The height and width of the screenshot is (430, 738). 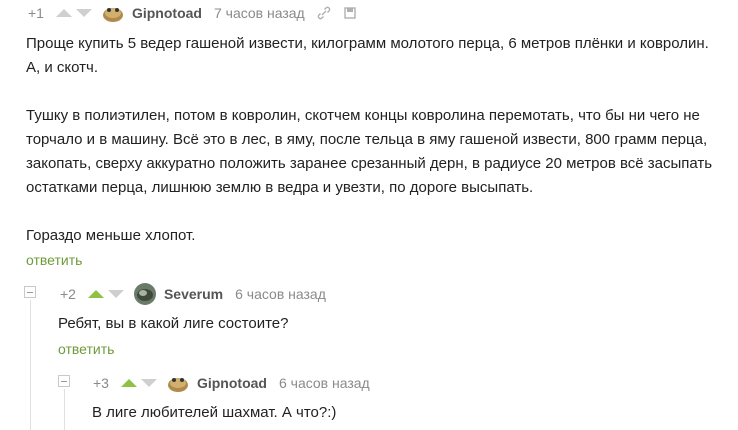 I want to click on comment-header: +3 Gipnotoad 6 часов назад, so click(x=231, y=383).